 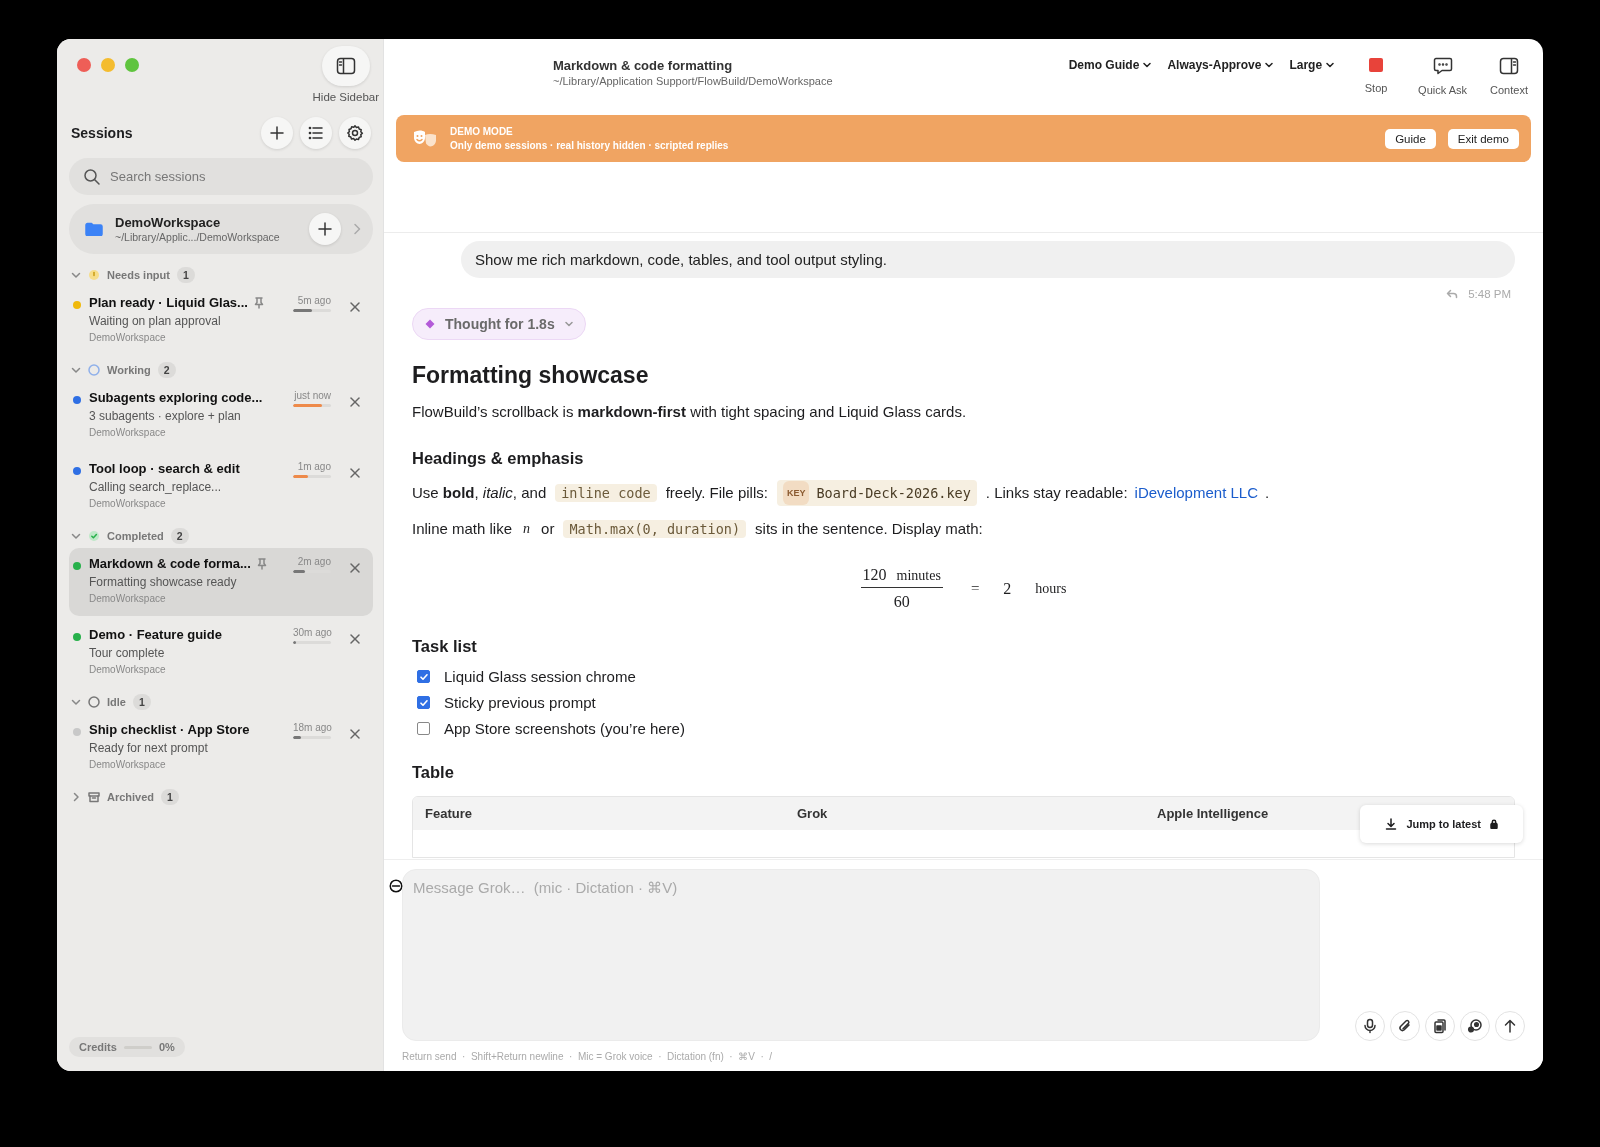 What do you see at coordinates (221, 797) in the screenshot?
I see `group-header: Archived 1` at bounding box center [221, 797].